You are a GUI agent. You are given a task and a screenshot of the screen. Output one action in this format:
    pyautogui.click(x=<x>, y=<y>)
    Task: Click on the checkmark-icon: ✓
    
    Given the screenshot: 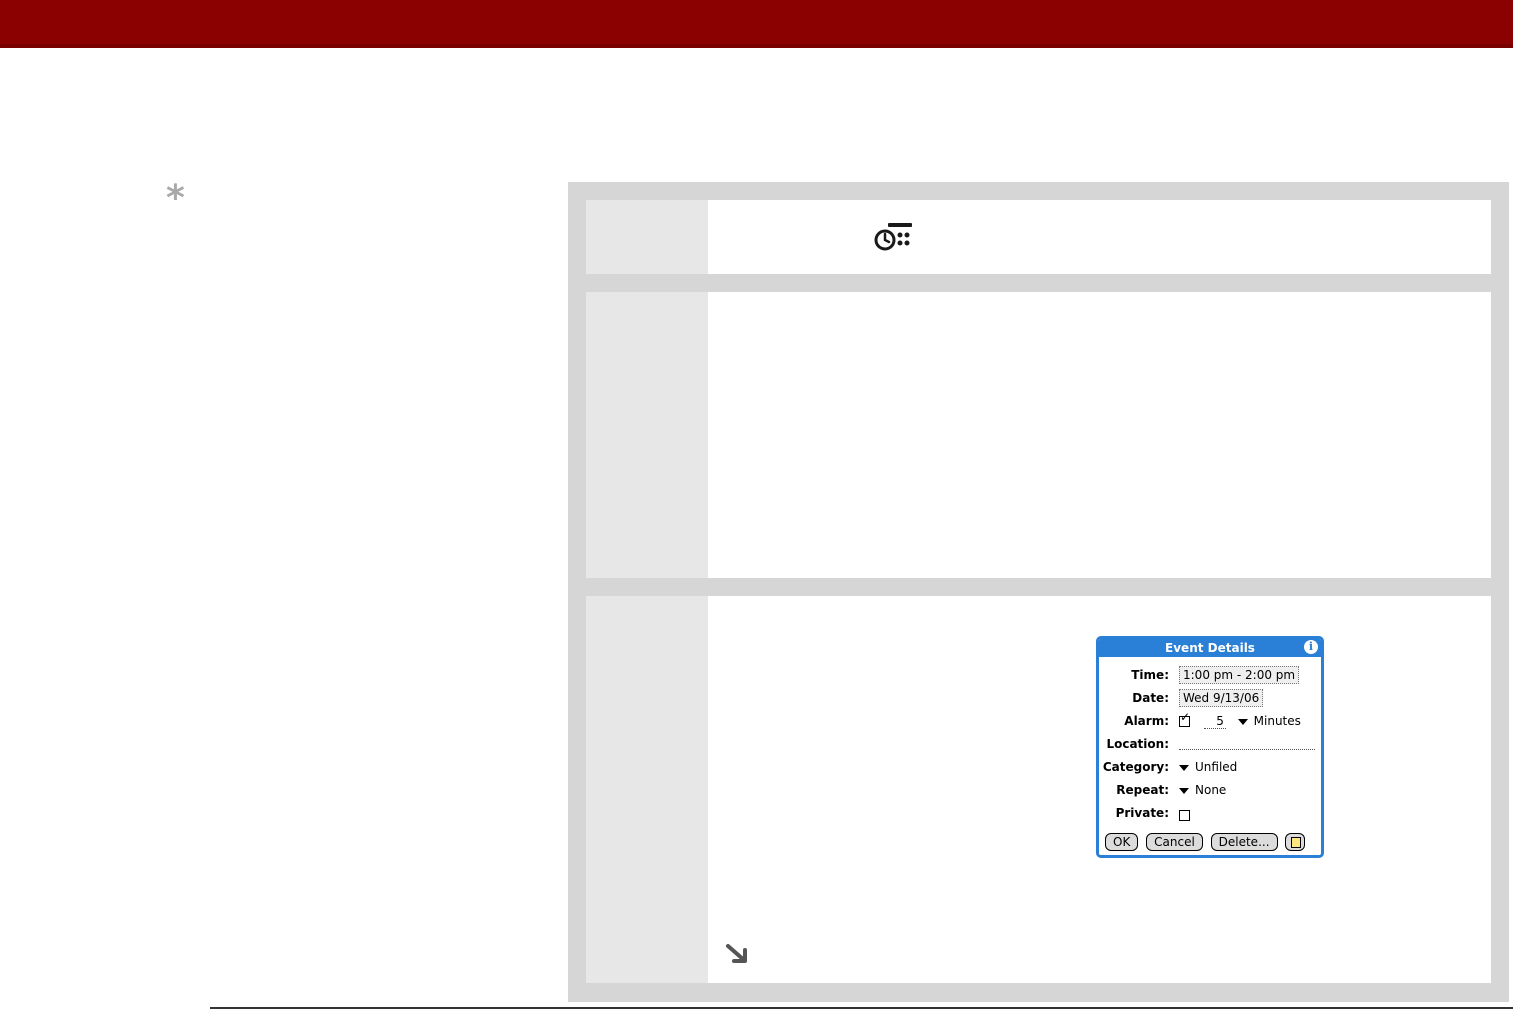 What is the action you would take?
    pyautogui.click(x=1185, y=717)
    